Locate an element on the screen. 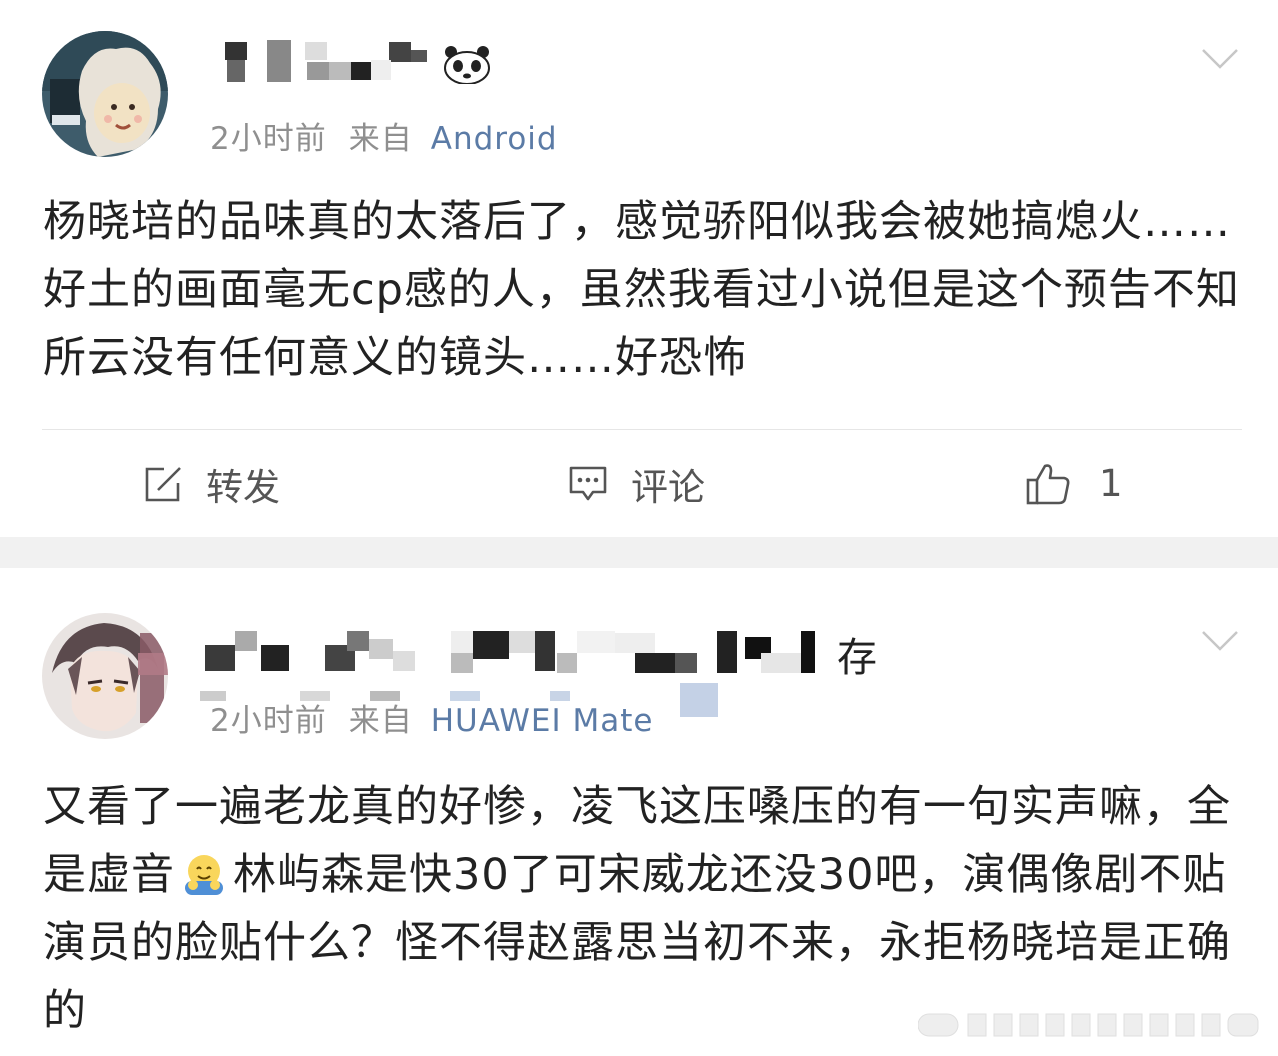 This screenshot has height=1056, width=1278. repost-button: 转发 is located at coordinates (211, 483).